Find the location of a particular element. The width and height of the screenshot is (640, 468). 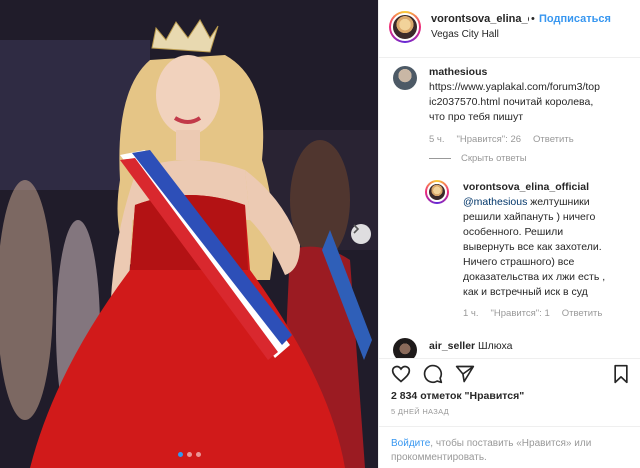

comment-time: 5 ч. is located at coordinates (437, 139).